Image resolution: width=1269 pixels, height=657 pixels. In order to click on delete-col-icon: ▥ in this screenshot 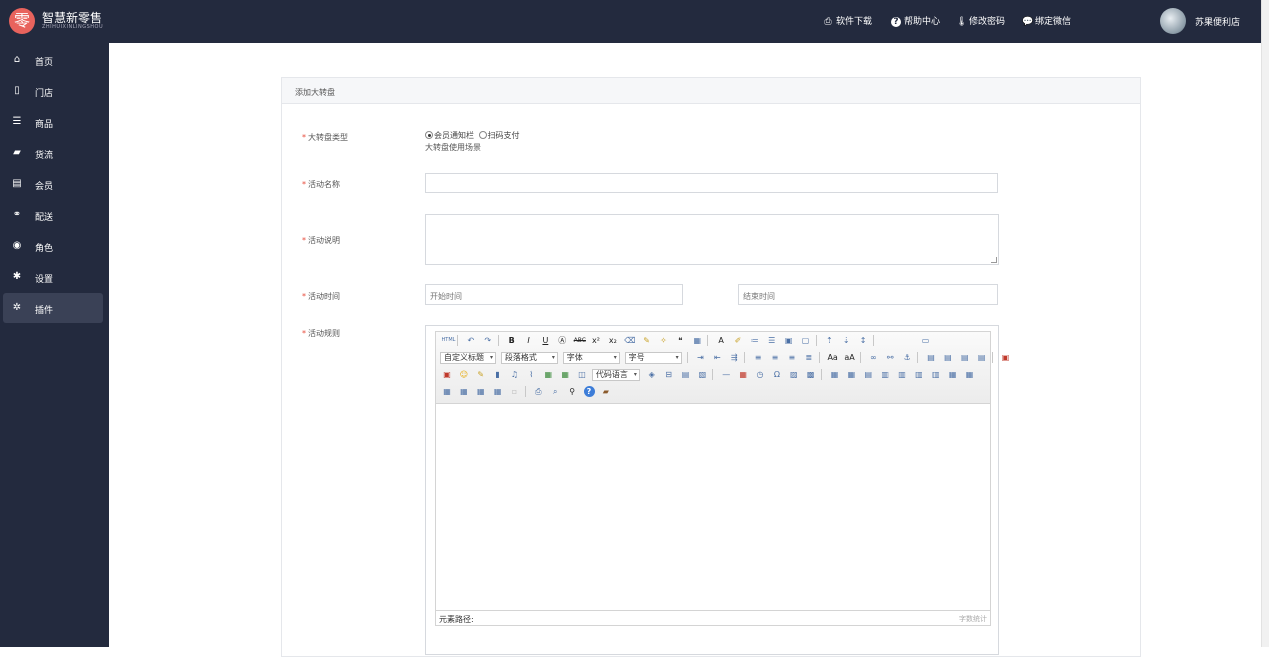, I will do `click(935, 374)`.